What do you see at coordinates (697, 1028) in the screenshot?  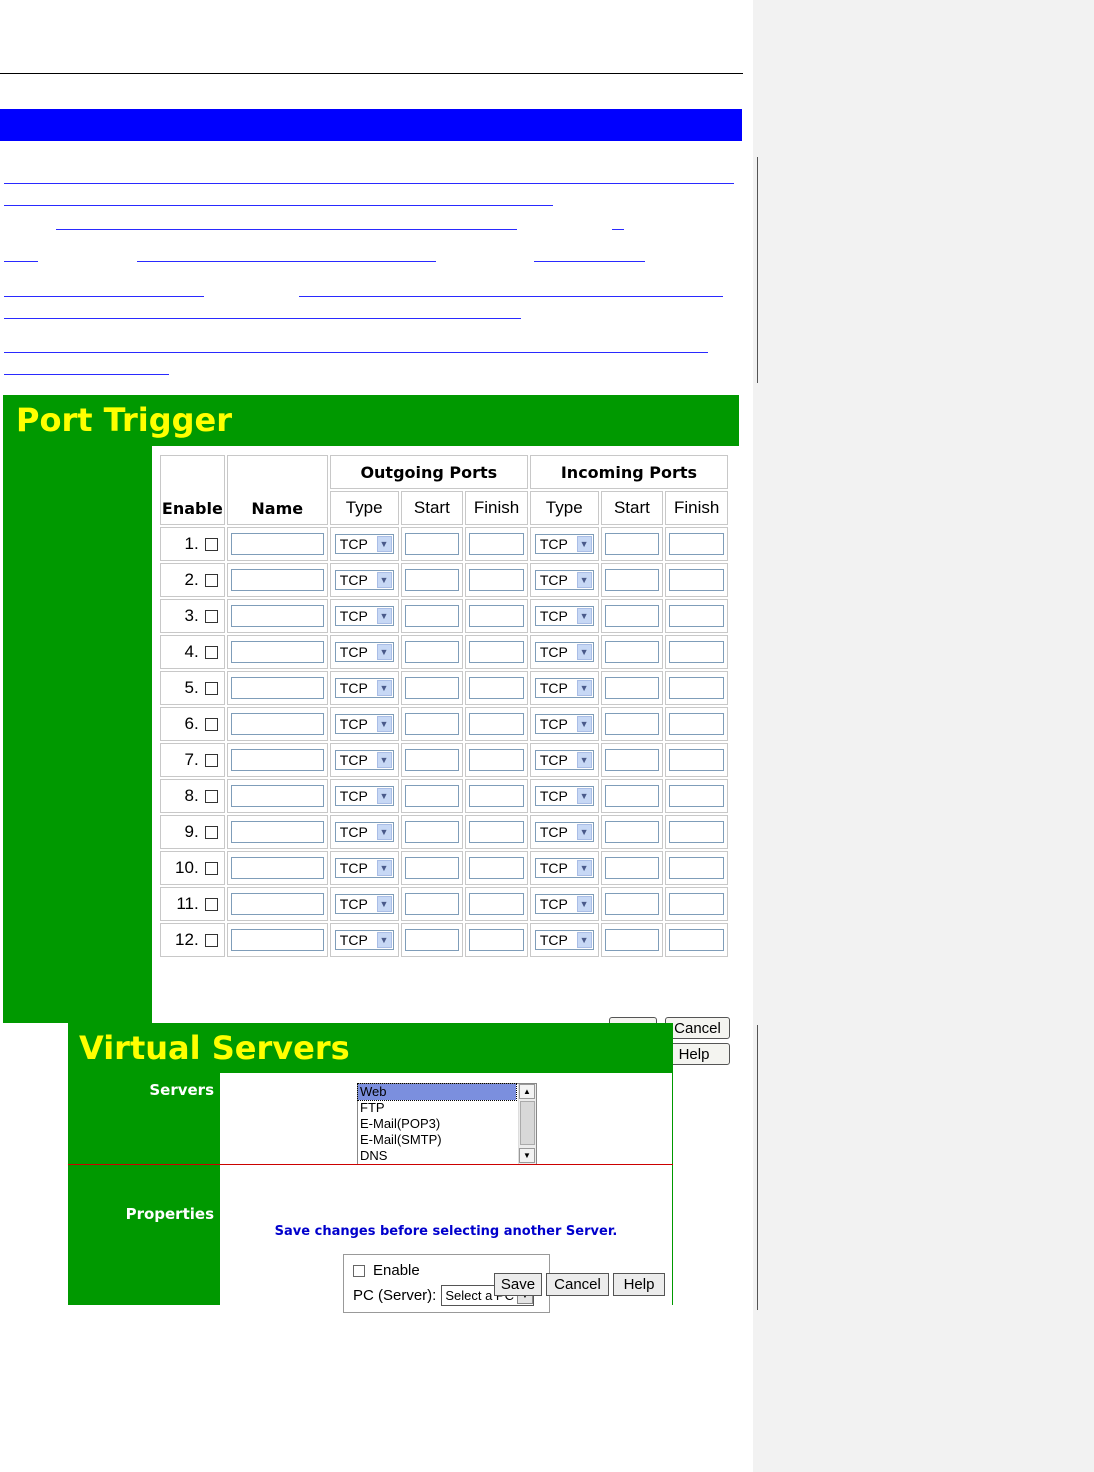 I see `pt-cancel-button: Cancel` at bounding box center [697, 1028].